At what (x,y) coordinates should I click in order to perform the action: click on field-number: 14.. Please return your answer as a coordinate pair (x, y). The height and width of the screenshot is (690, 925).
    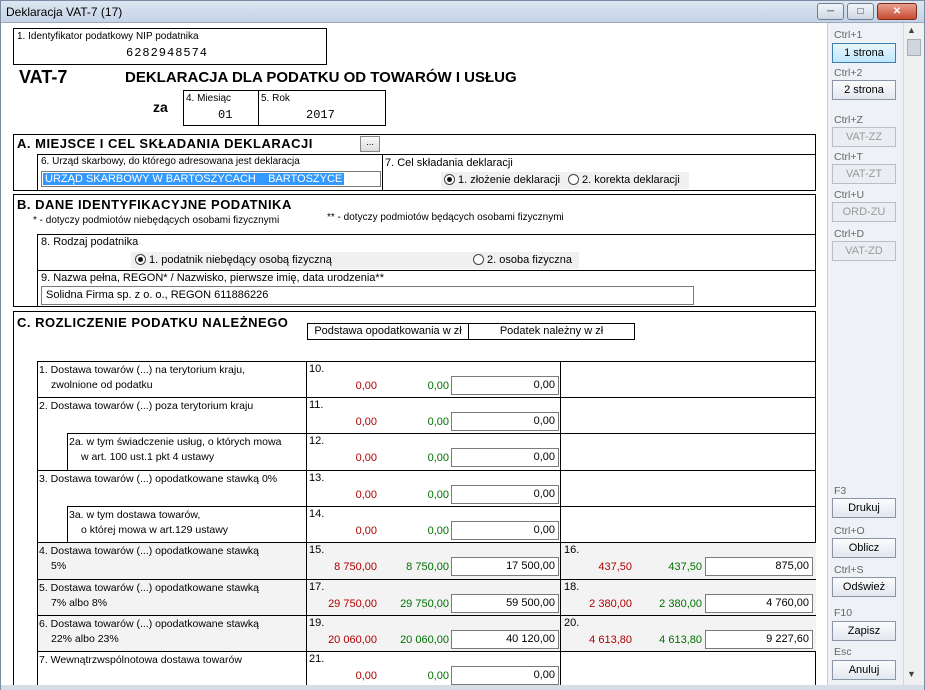
    Looking at the image, I should click on (317, 514).